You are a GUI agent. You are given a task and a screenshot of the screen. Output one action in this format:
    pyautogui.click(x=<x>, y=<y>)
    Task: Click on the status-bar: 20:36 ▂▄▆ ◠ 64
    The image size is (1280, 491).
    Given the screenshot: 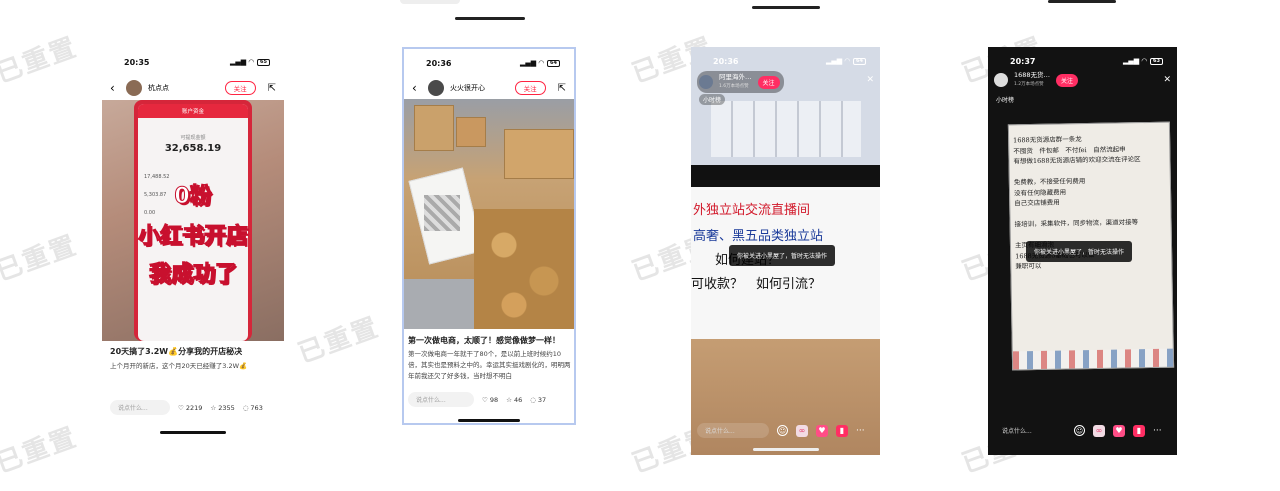 What is the action you would take?
    pyautogui.click(x=489, y=63)
    